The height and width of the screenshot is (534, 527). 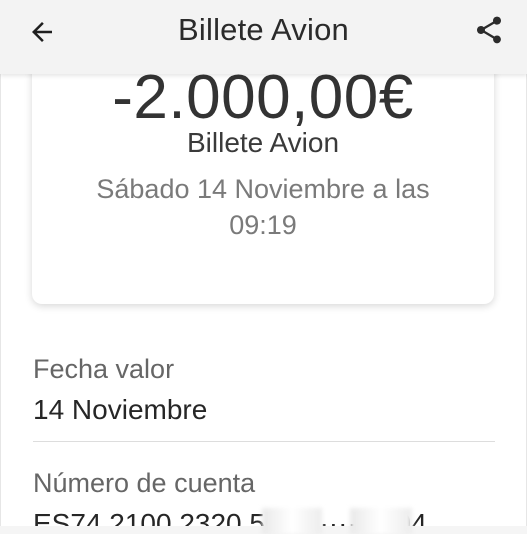 I want to click on transaction-concept: Billete Avion, so click(x=263, y=142).